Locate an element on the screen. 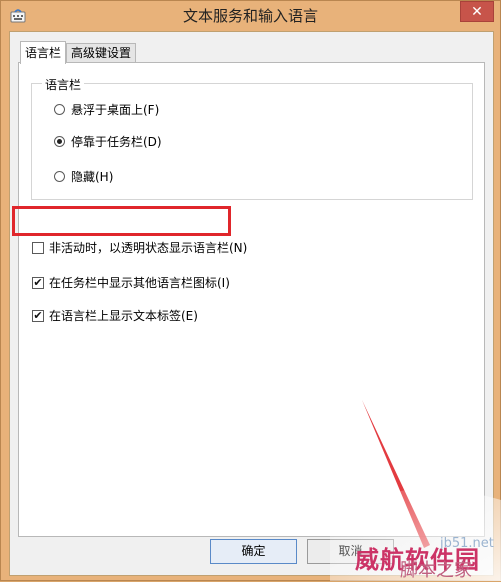 Image resolution: width=501 pixels, height=582 pixels. groupbox-legend: 语言栏 is located at coordinates (63, 84).